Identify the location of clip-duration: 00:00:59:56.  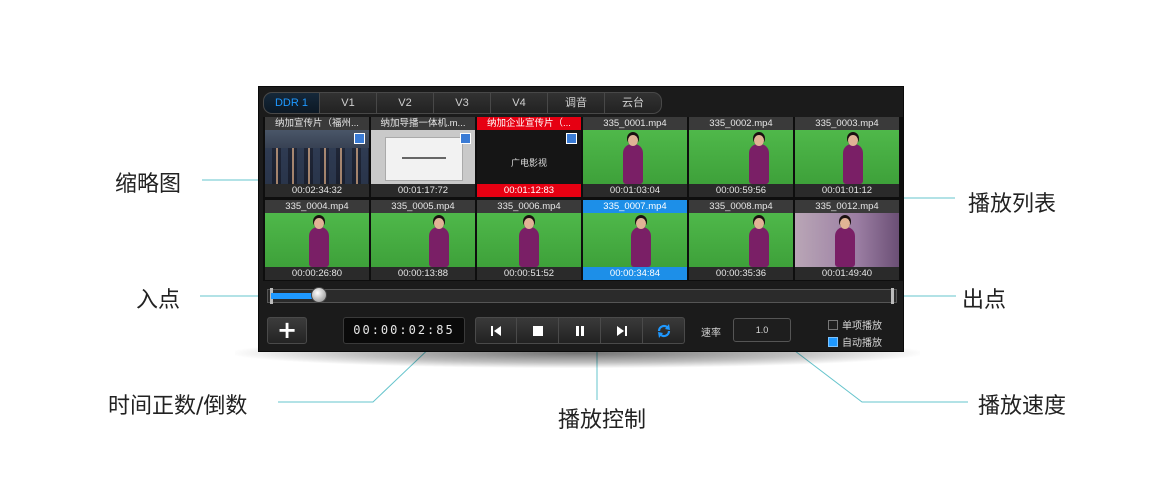
(741, 190).